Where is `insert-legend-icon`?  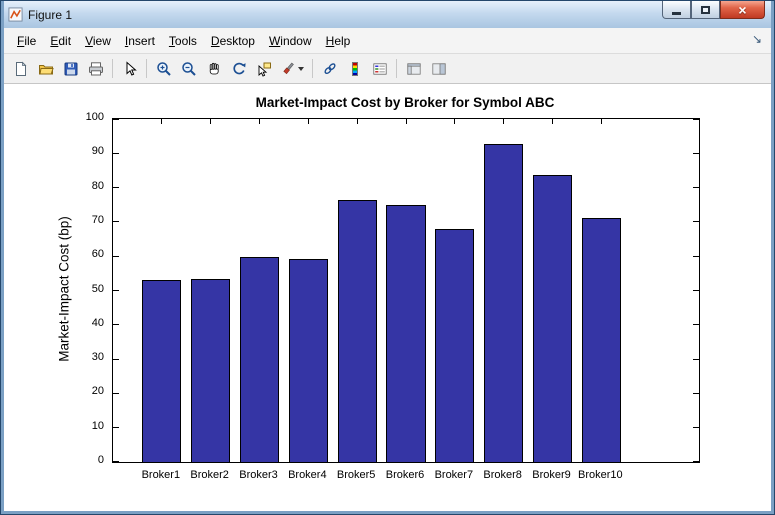 insert-legend-icon is located at coordinates (379, 68).